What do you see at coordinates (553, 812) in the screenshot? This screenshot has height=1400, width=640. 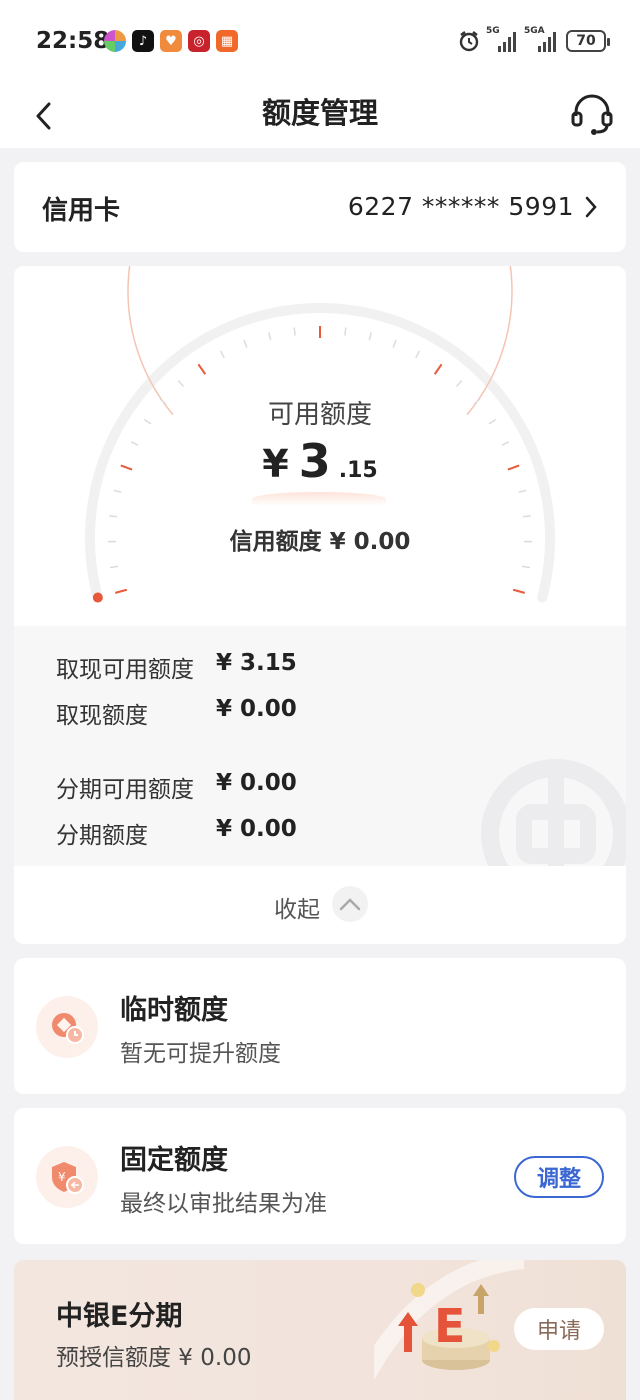 I see `bank-logo-watermark` at bounding box center [553, 812].